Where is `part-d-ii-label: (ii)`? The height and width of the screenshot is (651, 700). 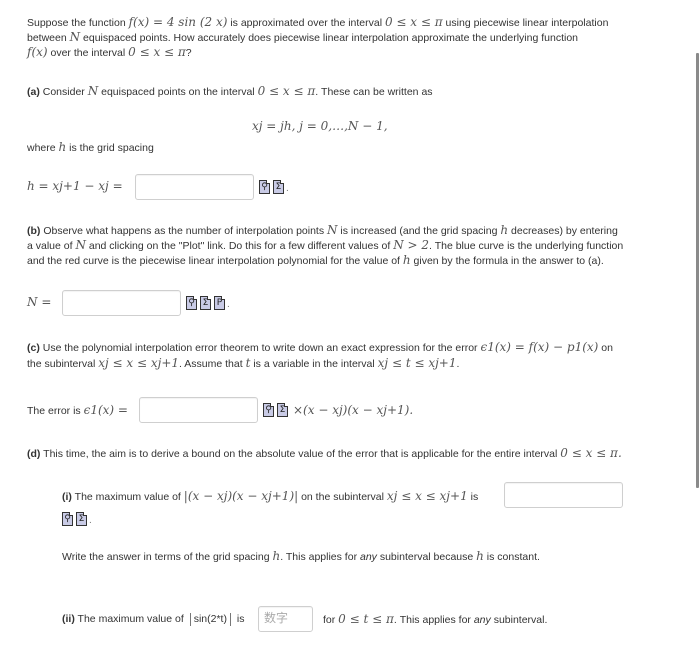
part-d-ii-label: (ii) is located at coordinates (68, 619).